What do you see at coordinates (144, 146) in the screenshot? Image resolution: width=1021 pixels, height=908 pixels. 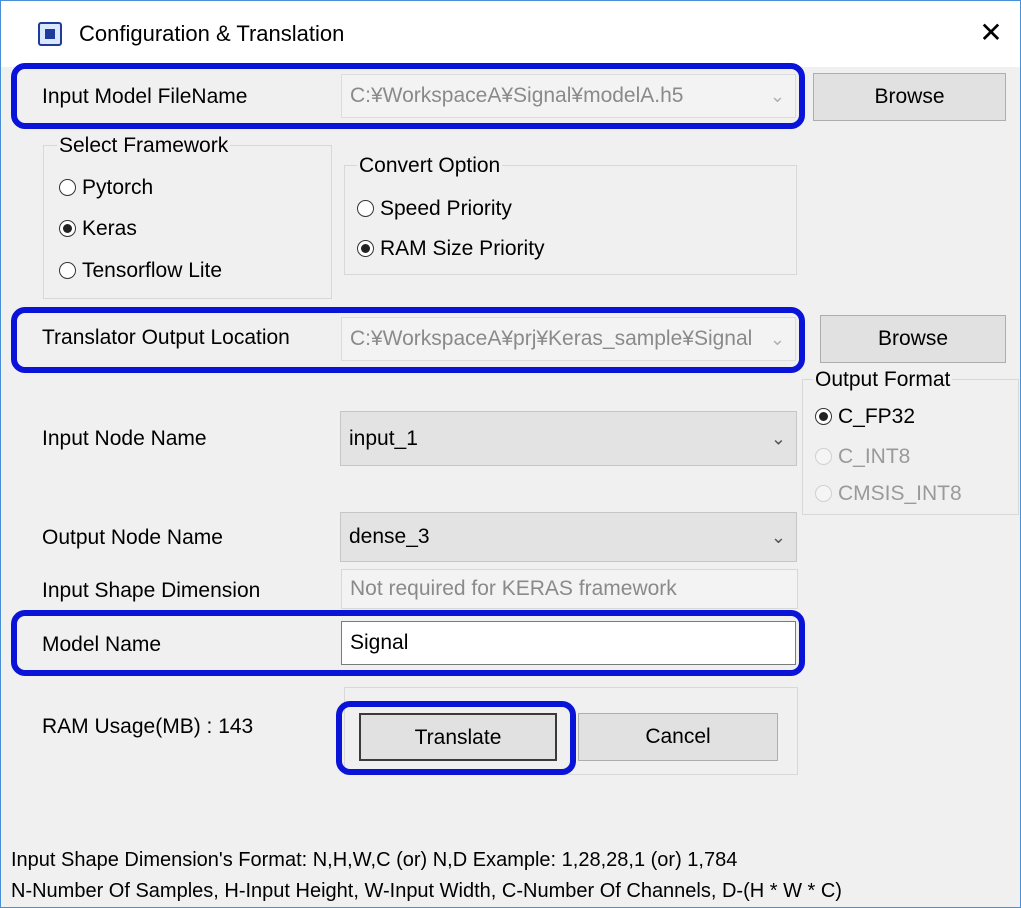 I see `select-framework-title: Select Framework` at bounding box center [144, 146].